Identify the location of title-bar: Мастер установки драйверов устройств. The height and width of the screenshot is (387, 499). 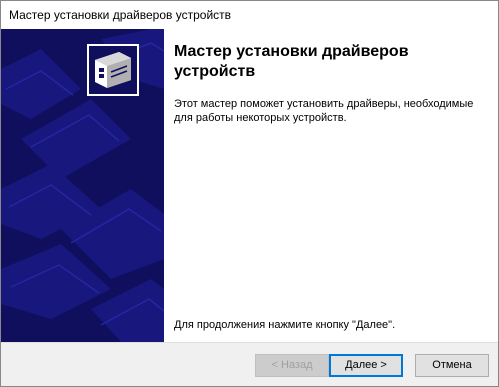
(249, 15).